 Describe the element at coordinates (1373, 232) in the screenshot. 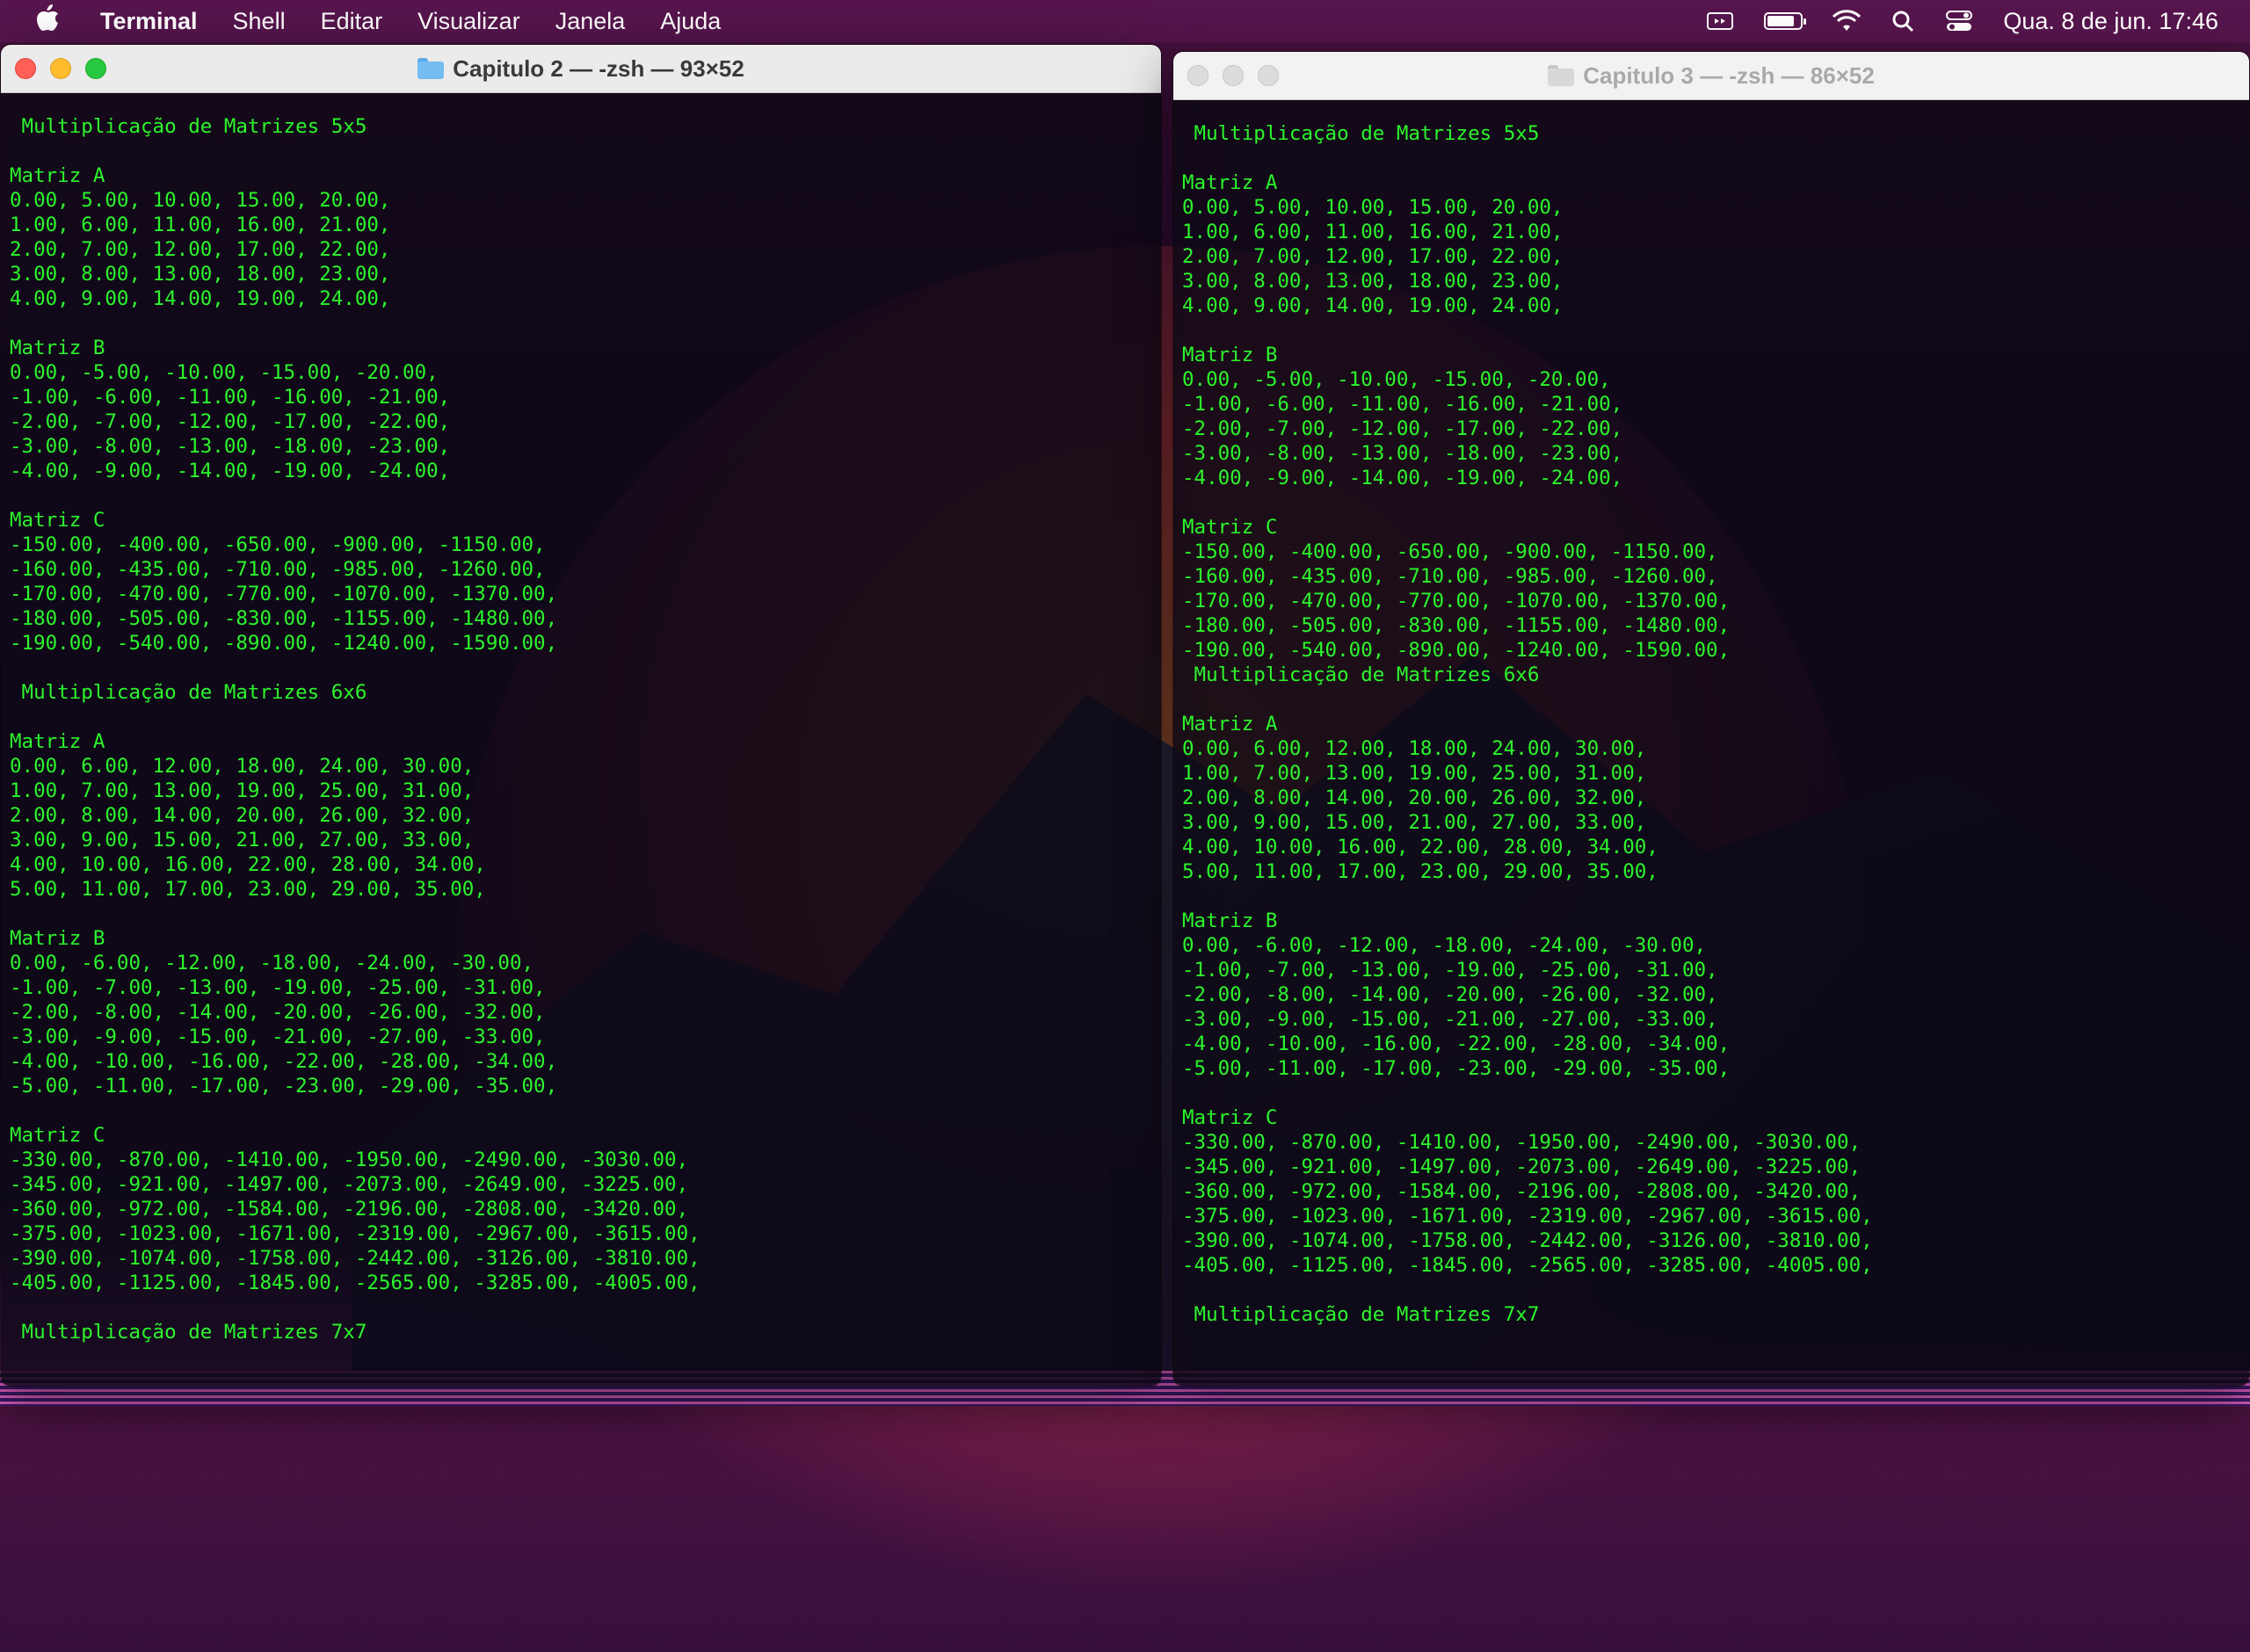

I see `terminal-line: 1.00, 6.00, 11.00, 16.00, 21.00,` at that location.